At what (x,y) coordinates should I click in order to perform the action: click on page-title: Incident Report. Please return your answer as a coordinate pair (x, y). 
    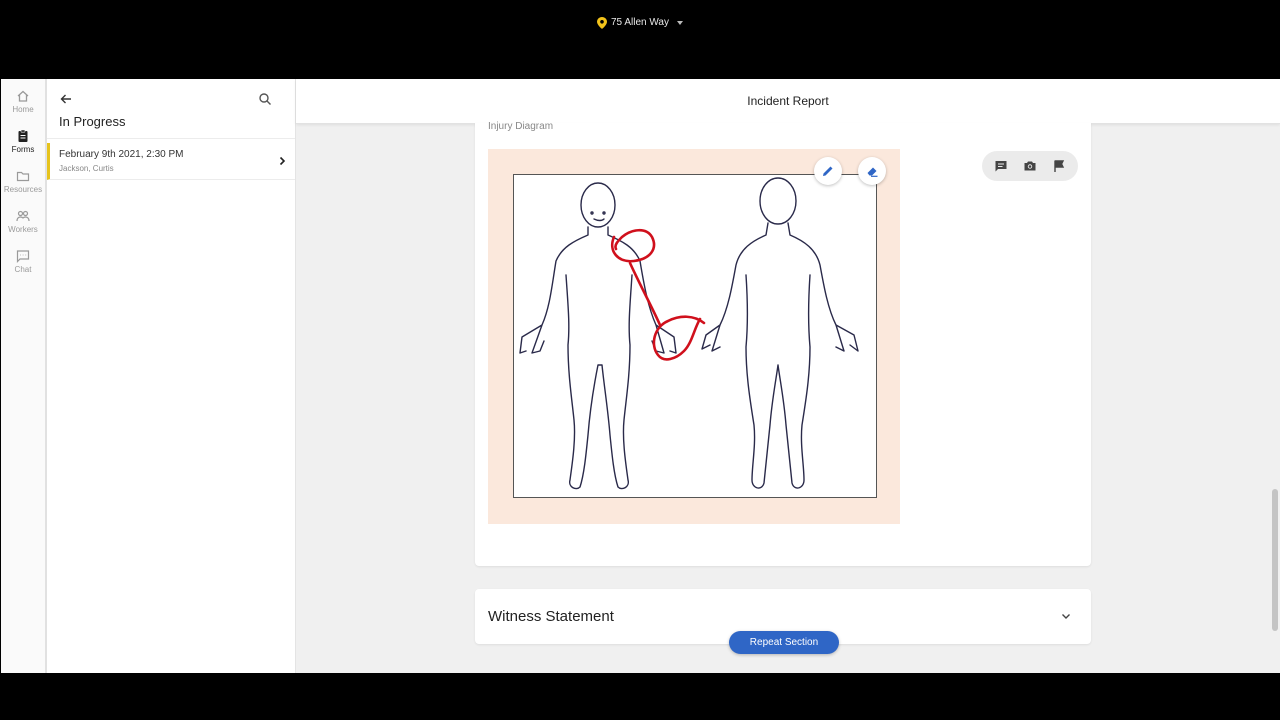
    Looking at the image, I should click on (788, 101).